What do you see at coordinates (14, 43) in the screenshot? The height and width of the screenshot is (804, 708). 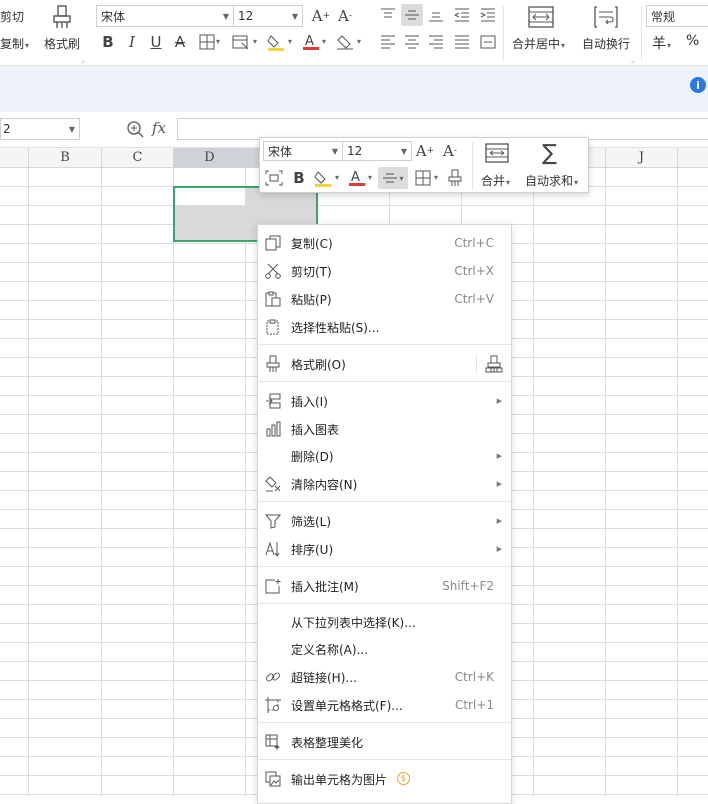 I see `copy-button: 复制▾` at bounding box center [14, 43].